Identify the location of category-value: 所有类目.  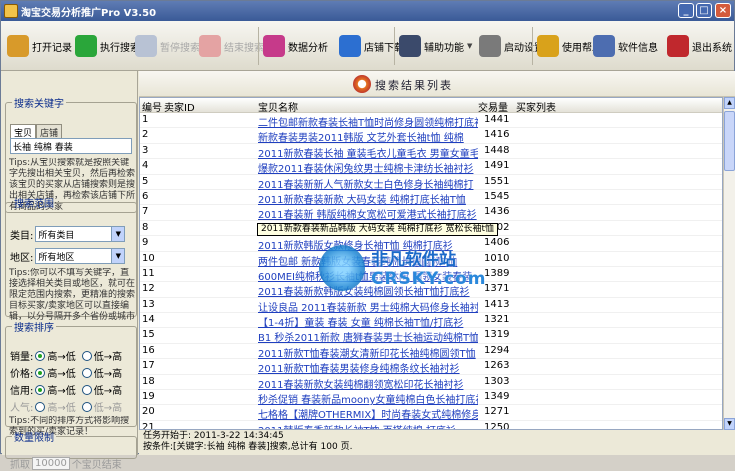
(56, 236).